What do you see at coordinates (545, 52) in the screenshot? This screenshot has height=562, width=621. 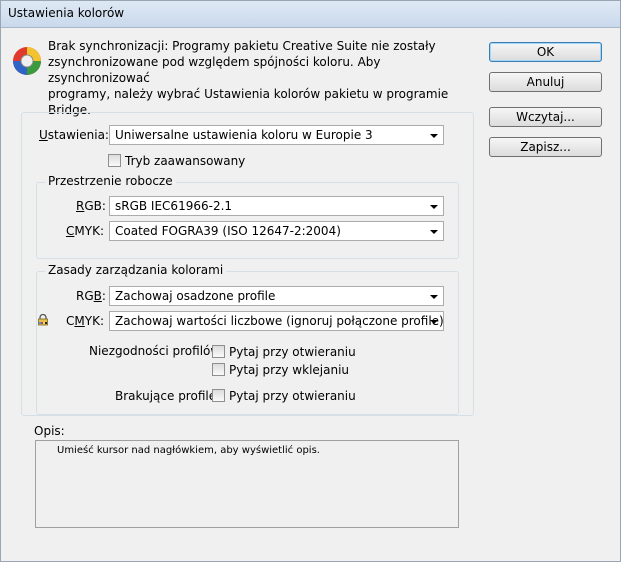 I see `ok-button: OK` at bounding box center [545, 52].